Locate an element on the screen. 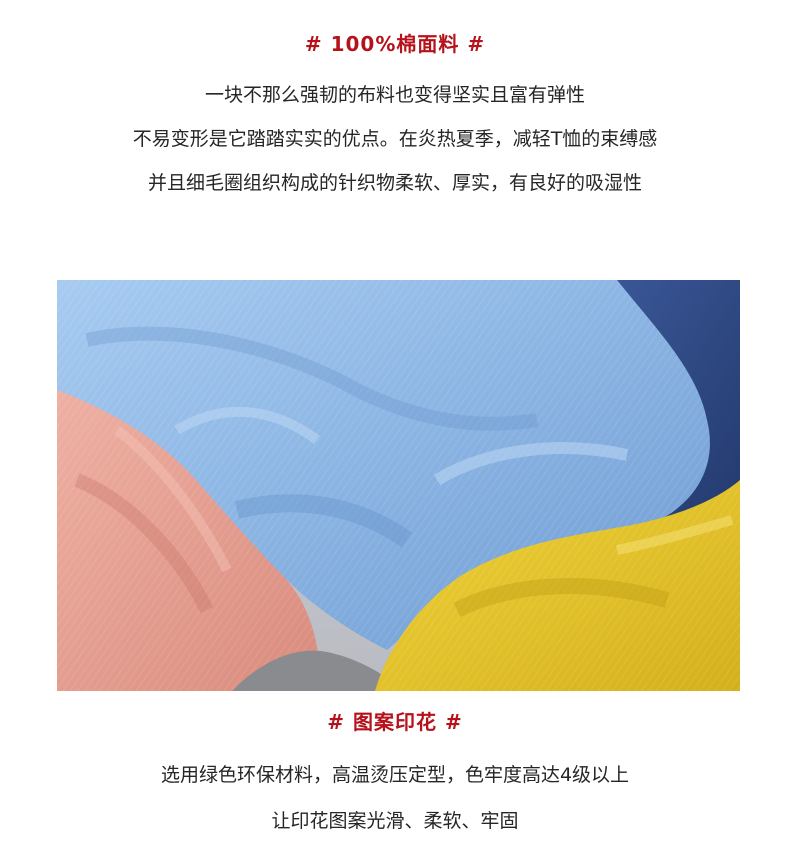  description-line: 一块不那么强韧的布料也变得坚实且富有弹性 is located at coordinates (394, 95).